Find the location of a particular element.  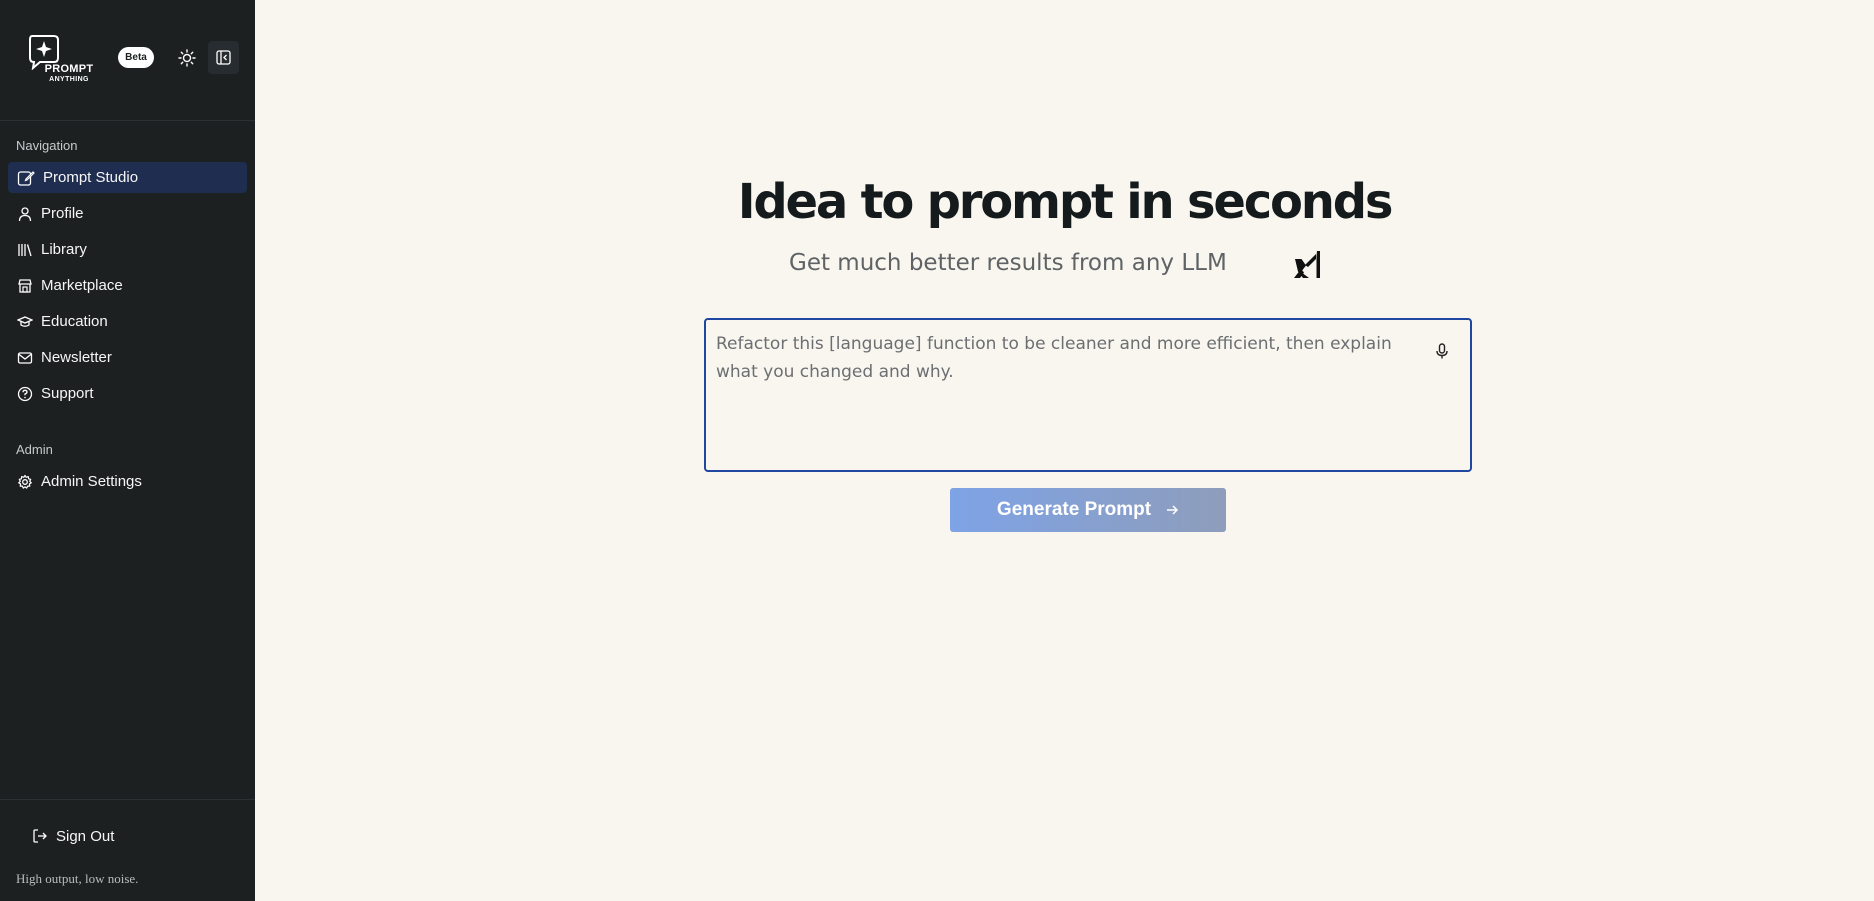

gear-icon is located at coordinates (25, 482).